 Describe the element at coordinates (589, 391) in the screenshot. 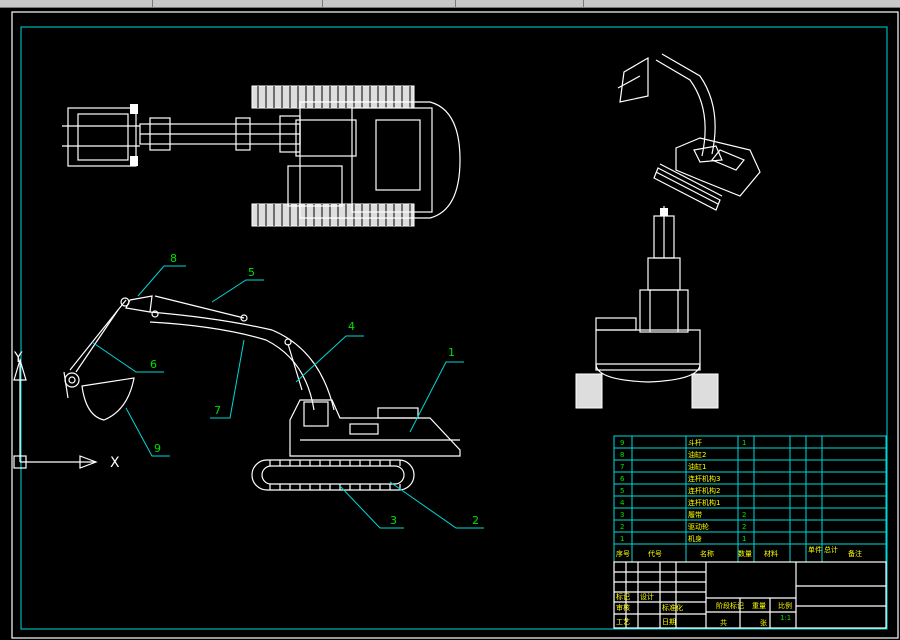

I see `front-track-left` at that location.